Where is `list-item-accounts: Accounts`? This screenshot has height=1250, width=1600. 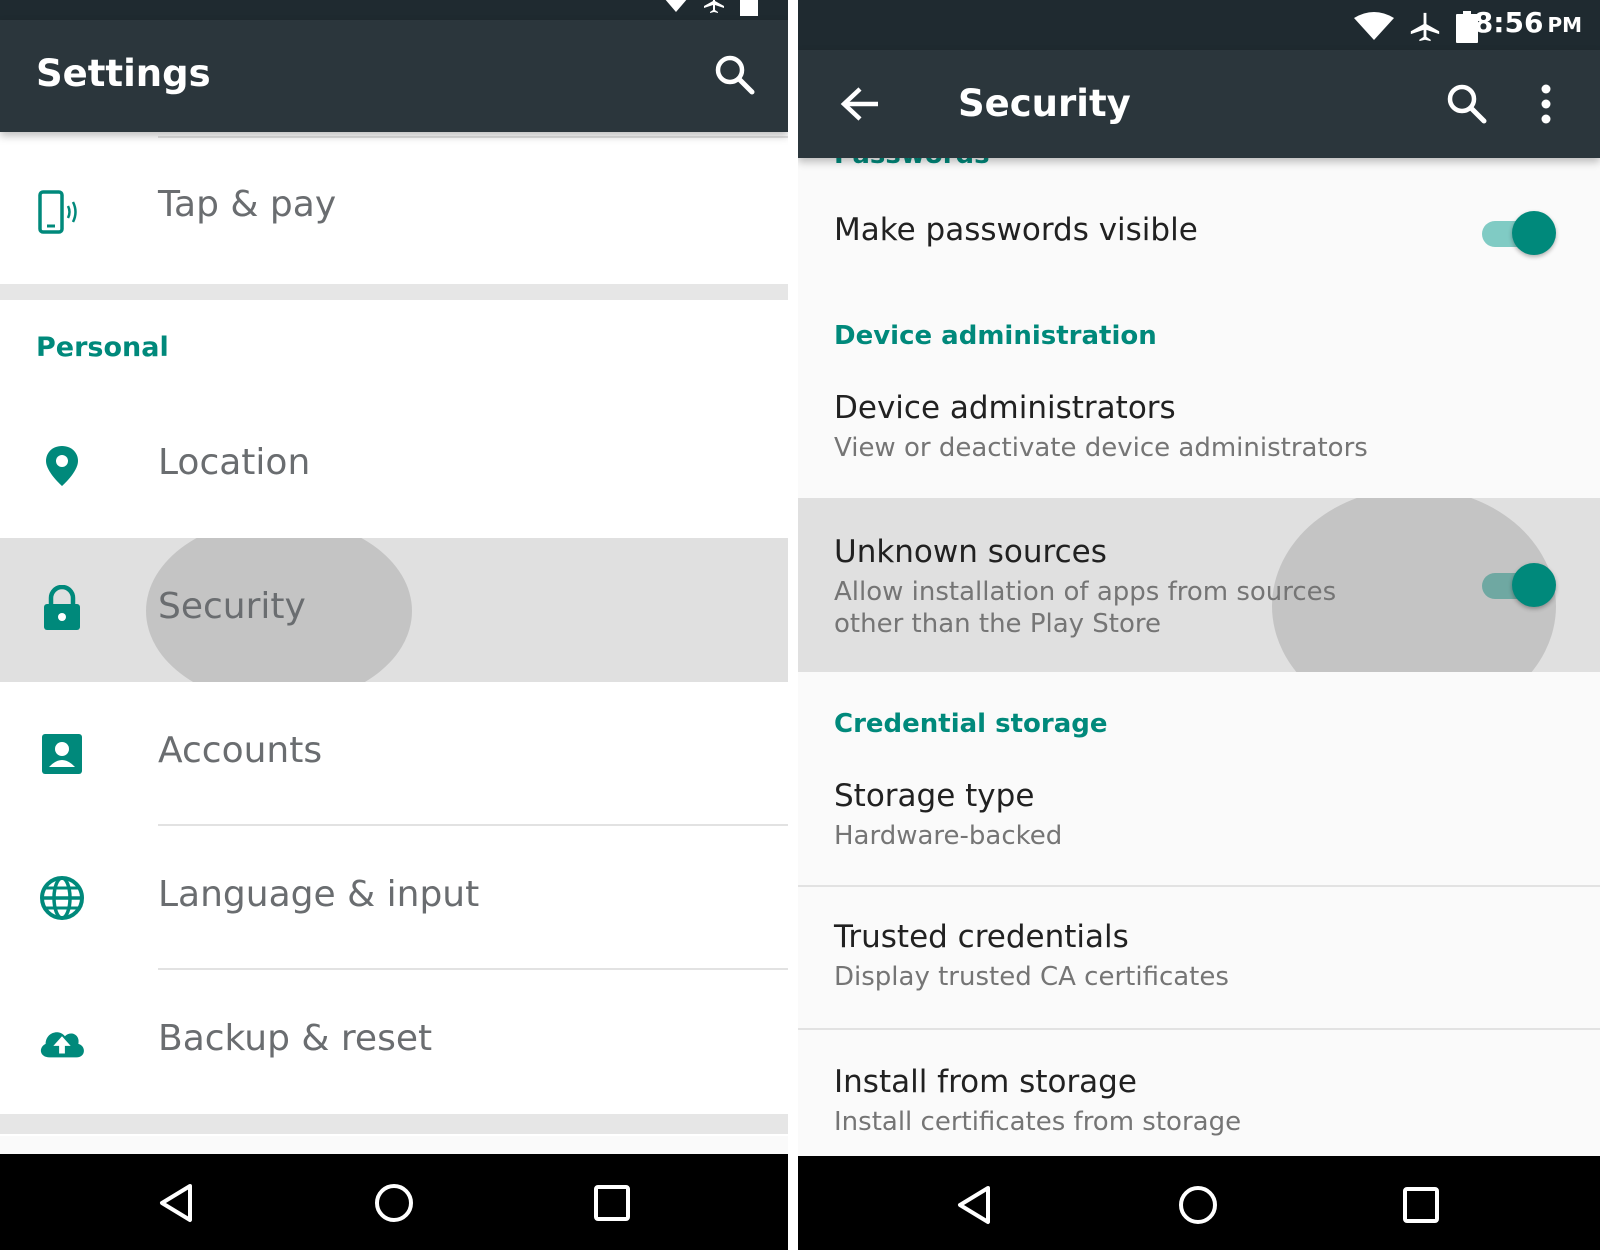
list-item-accounts: Accounts is located at coordinates (394, 754).